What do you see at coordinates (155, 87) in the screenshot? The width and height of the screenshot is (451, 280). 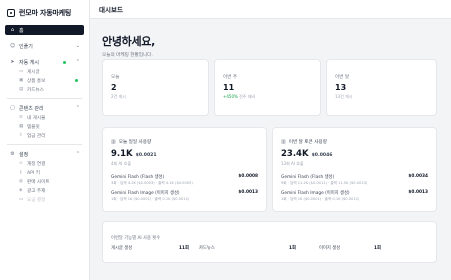 I see `stat-card-today: 오늘 2 2건 게시` at bounding box center [155, 87].